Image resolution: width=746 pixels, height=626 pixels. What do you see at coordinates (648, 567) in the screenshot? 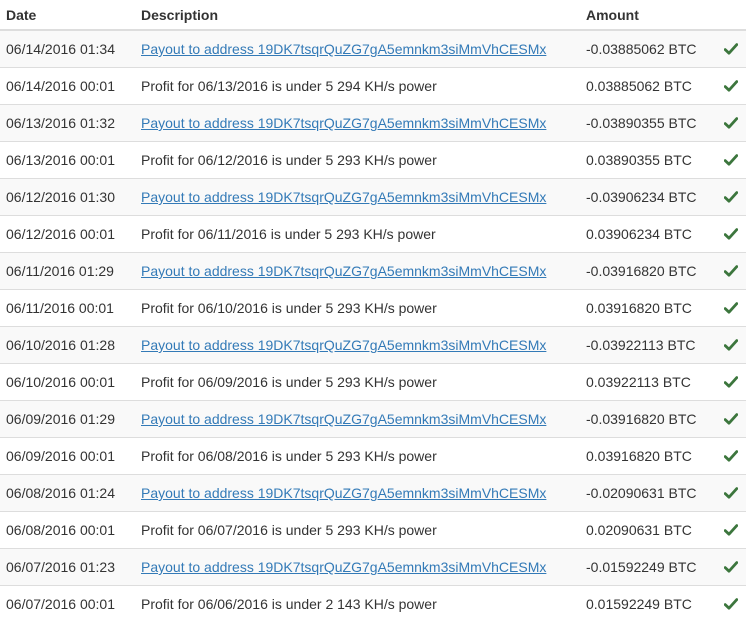
I see `row-amount: -0.01592249 BTC` at bounding box center [648, 567].